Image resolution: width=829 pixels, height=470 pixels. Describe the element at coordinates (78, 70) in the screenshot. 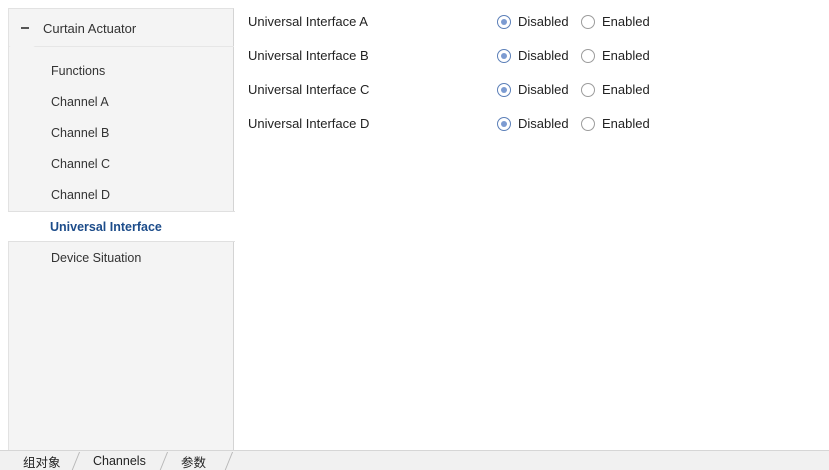

I see `sidebar-item-label: Functions` at that location.